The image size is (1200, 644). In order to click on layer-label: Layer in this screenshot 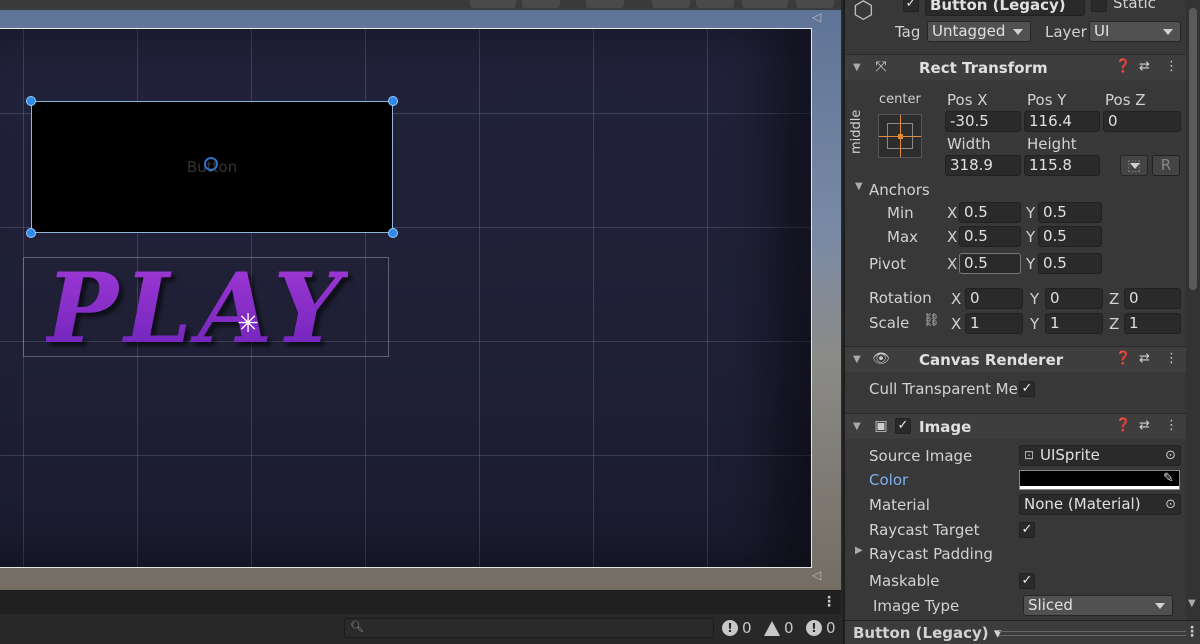, I will do `click(1066, 32)`.